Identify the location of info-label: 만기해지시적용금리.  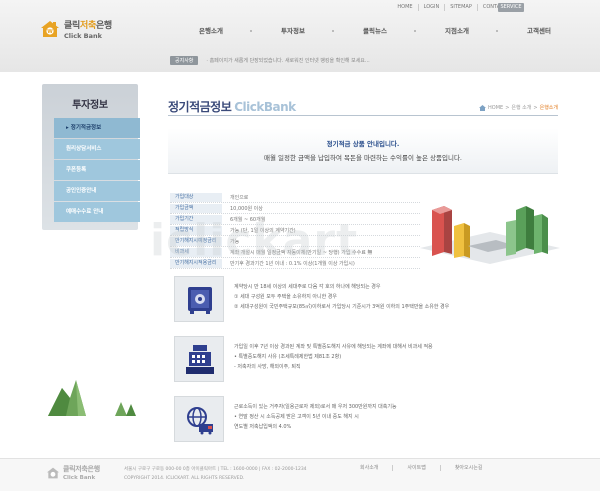
(196, 263).